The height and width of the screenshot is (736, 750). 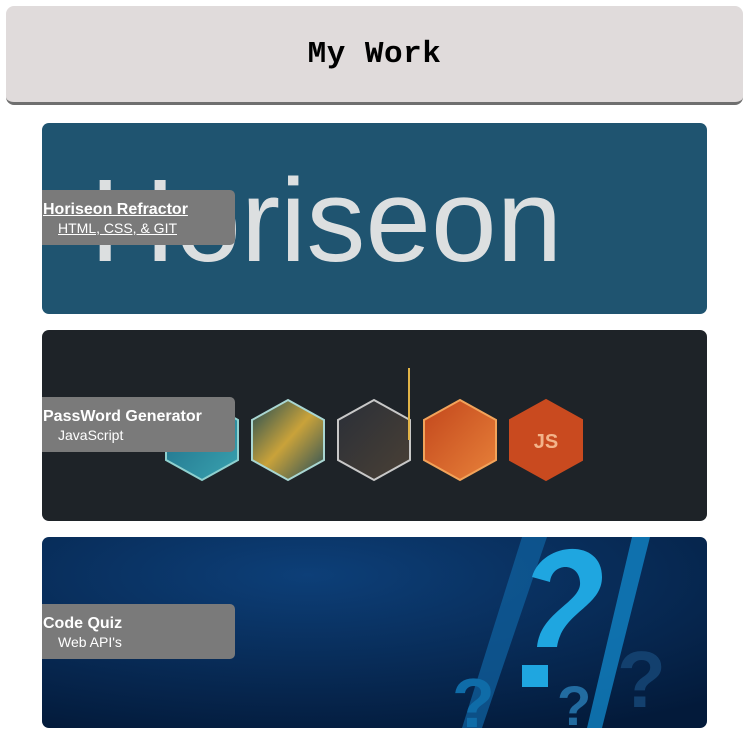 I want to click on project-label: Horiseon Refractor HTML, CSS, & GIT, so click(x=138, y=217).